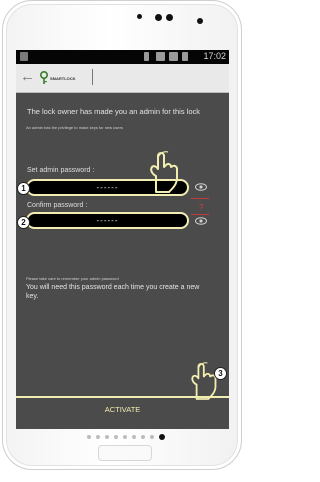 The height and width of the screenshot is (482, 320). Describe the element at coordinates (158, 17) in the screenshot. I see `front-camera` at that location.